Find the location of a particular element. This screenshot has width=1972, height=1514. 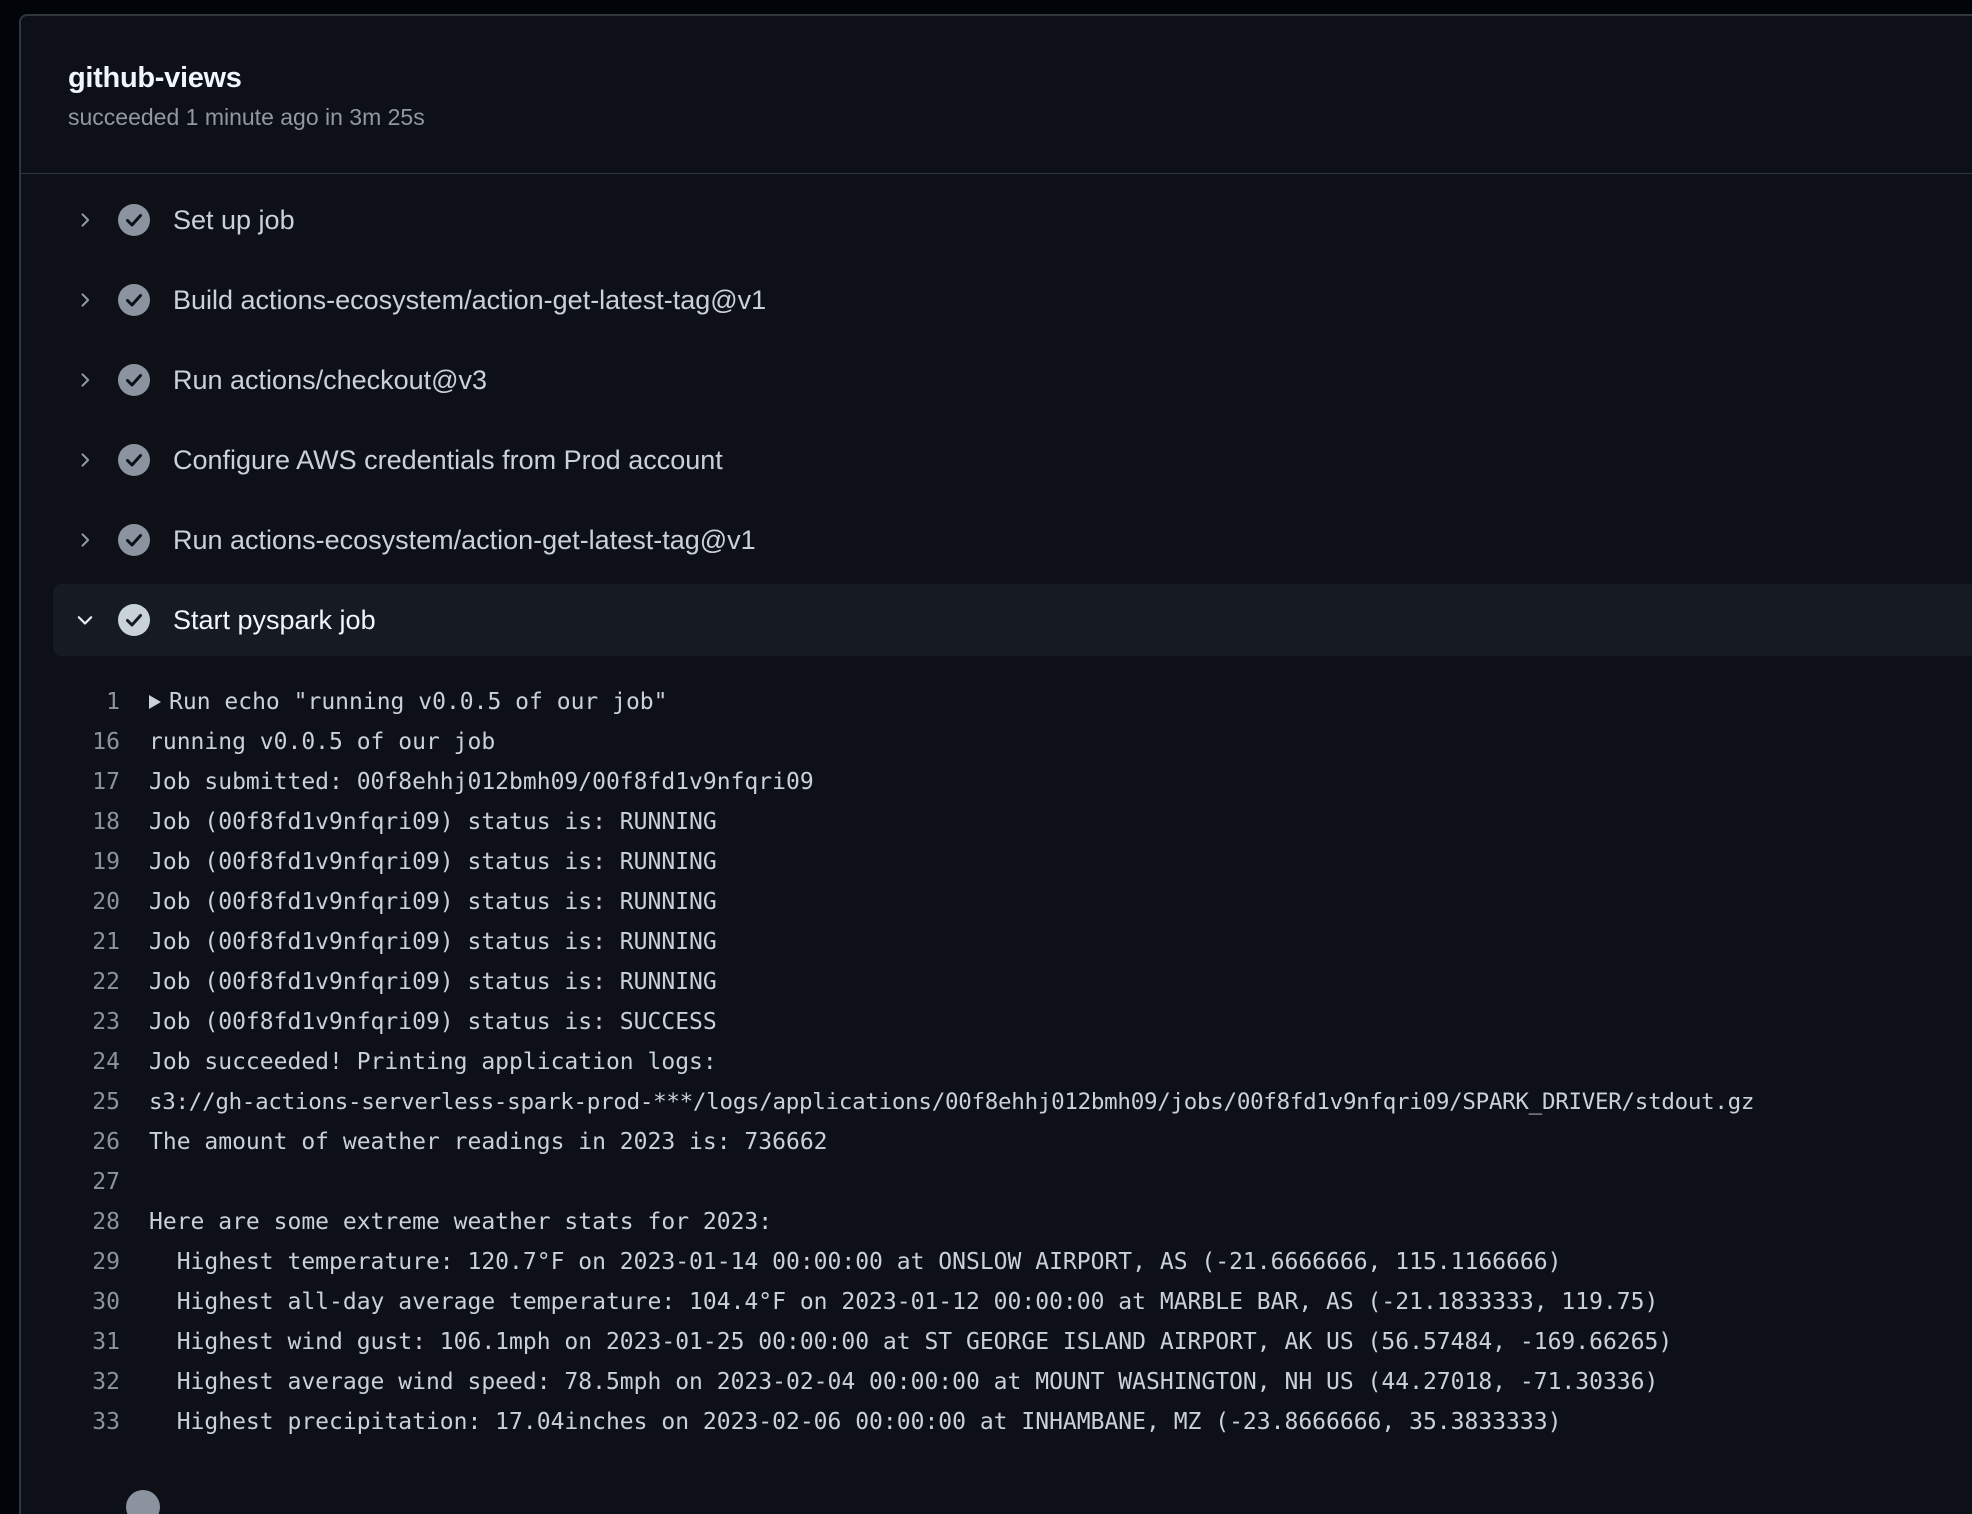

line-number: 18 is located at coordinates (85, 822).